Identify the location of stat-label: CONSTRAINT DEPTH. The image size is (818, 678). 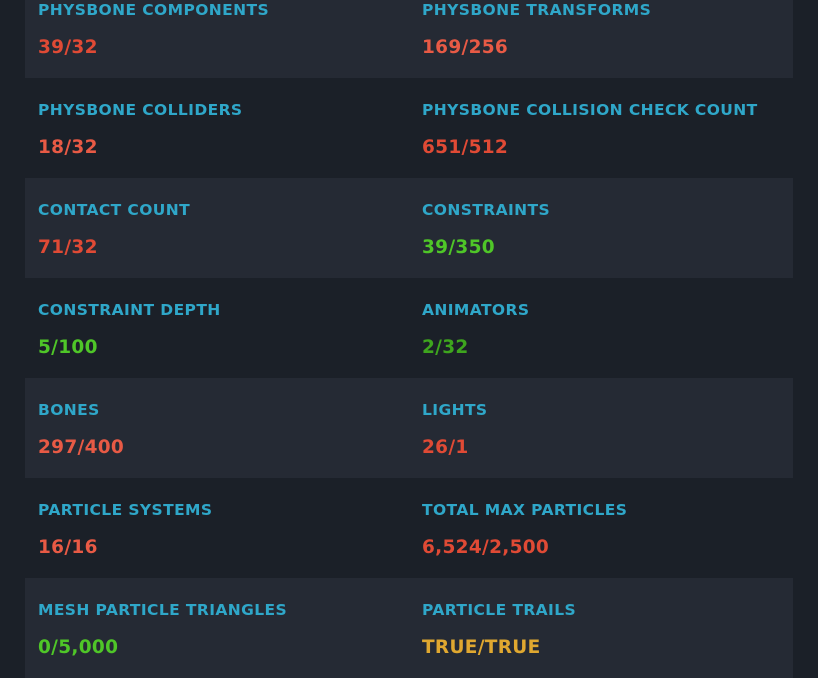
(129, 310).